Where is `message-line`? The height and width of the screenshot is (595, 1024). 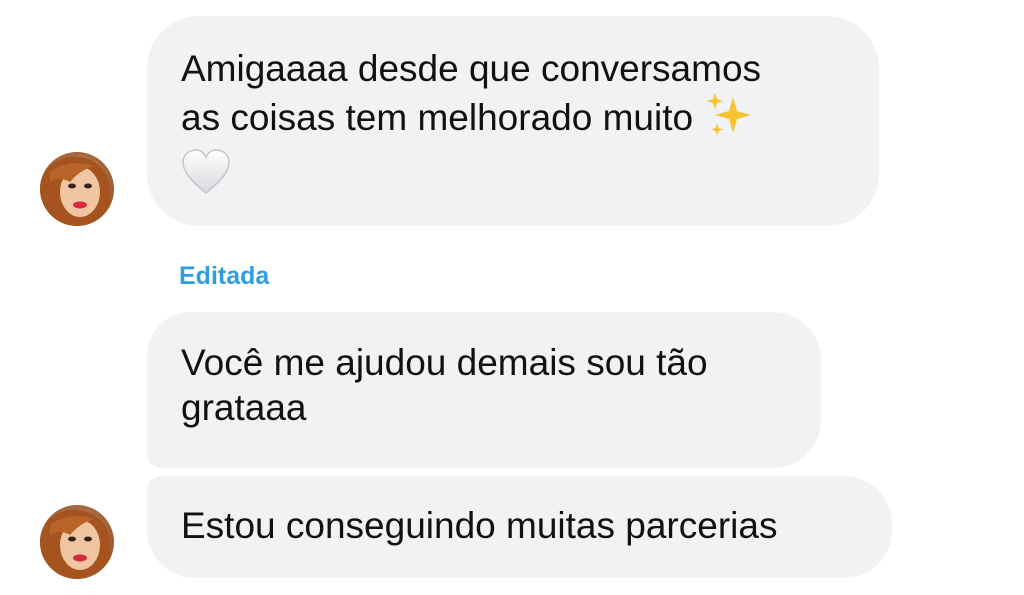 message-line is located at coordinates (513, 177).